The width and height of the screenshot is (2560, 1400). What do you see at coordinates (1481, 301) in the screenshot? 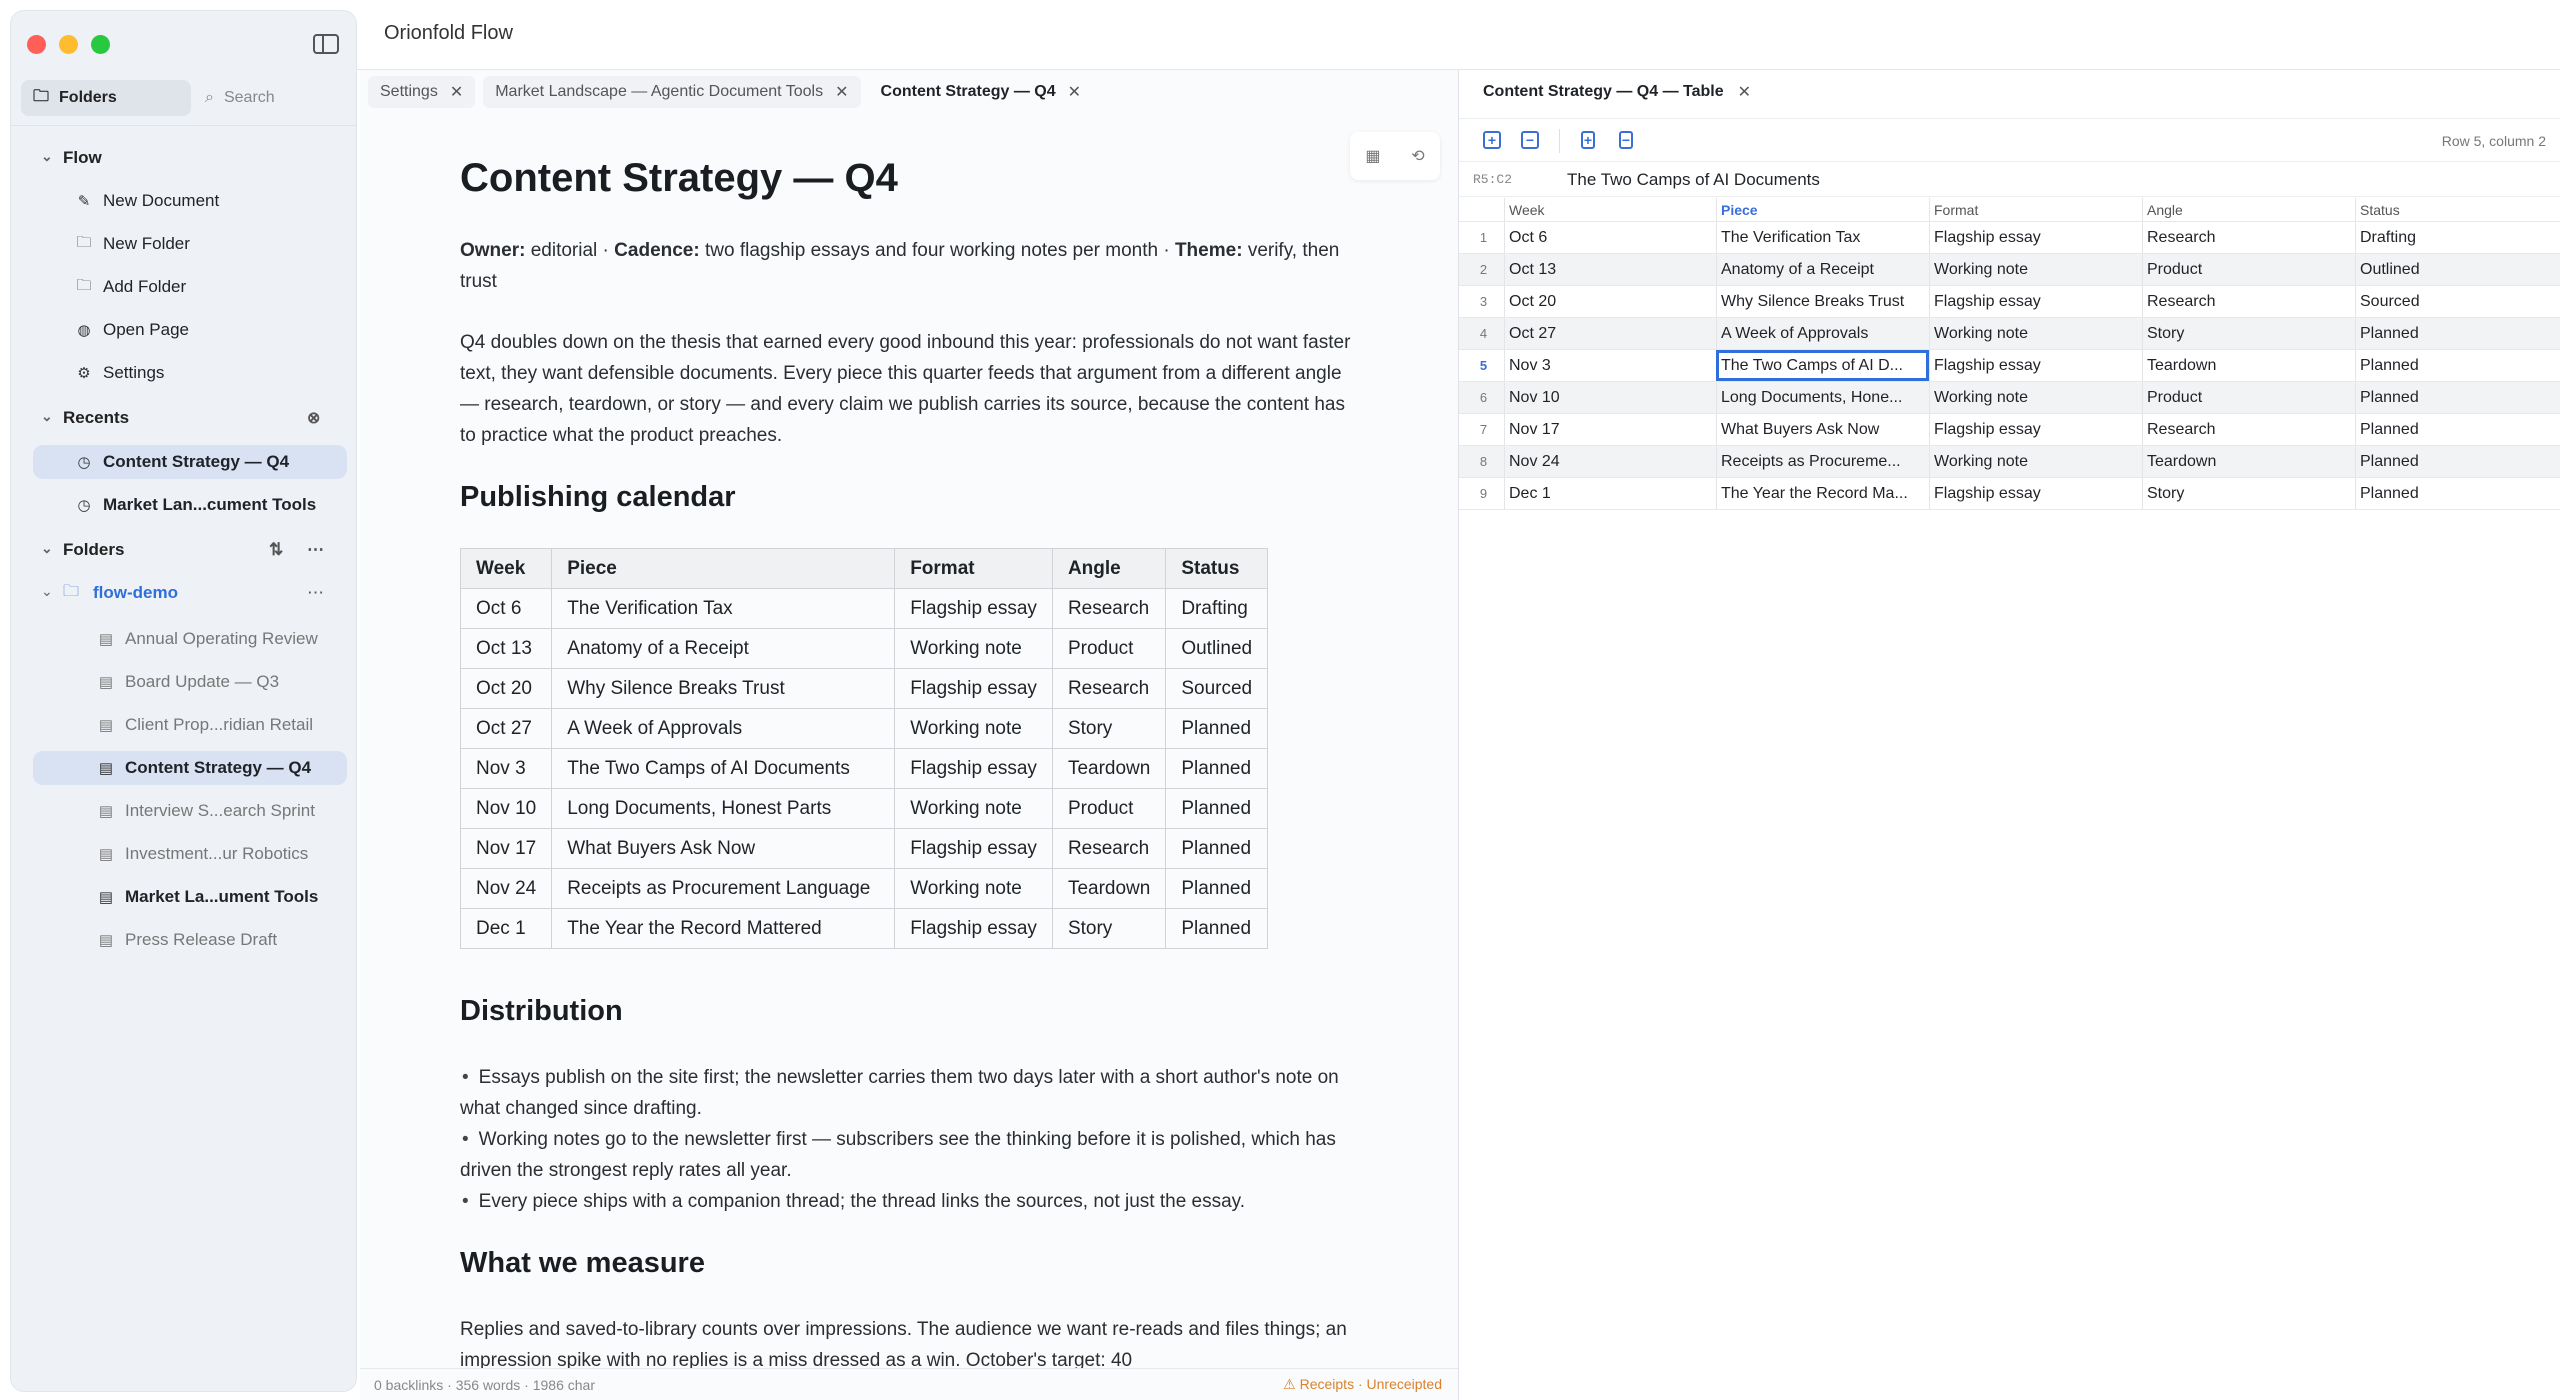
I see `row-number: 3` at bounding box center [1481, 301].